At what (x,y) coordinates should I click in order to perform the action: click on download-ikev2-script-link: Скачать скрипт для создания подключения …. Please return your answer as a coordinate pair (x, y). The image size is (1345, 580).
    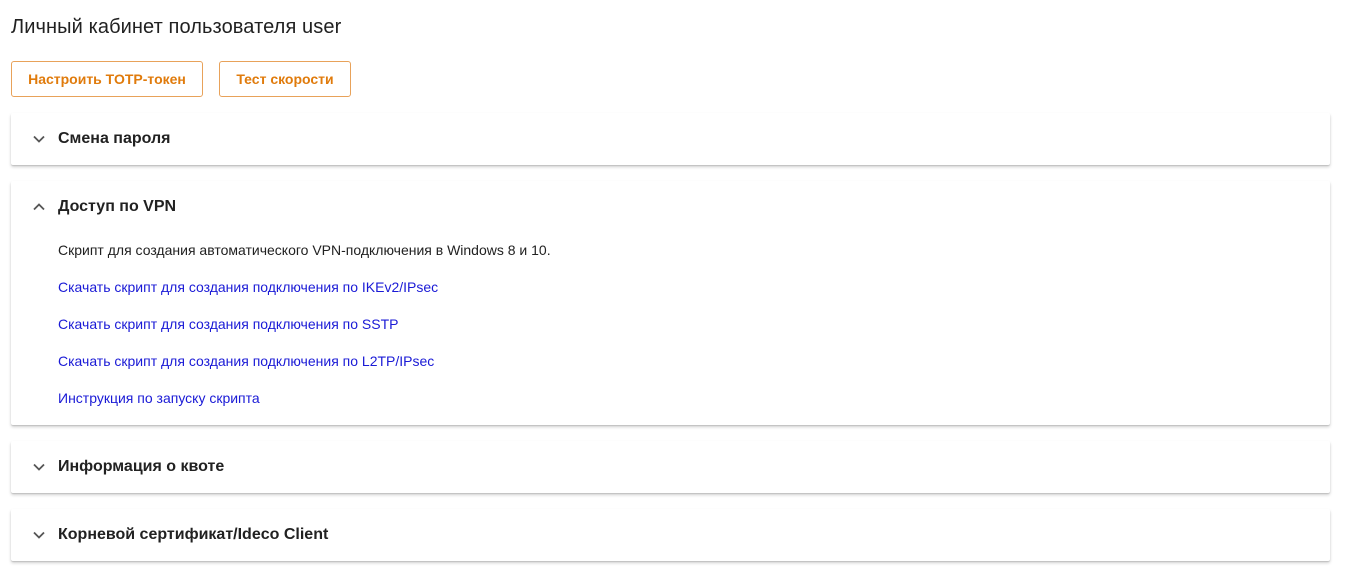
    Looking at the image, I should click on (248, 287).